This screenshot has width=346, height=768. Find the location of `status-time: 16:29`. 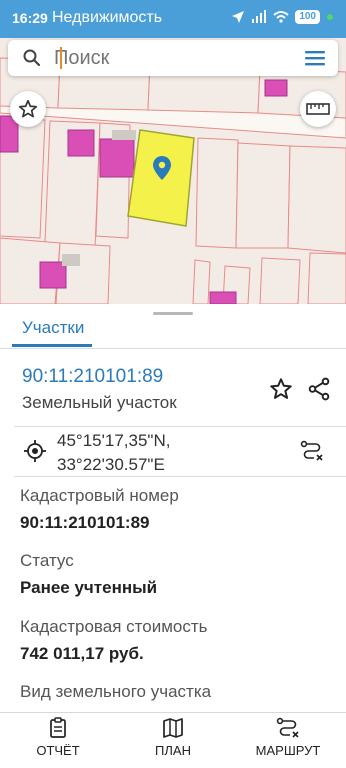

status-time: 16:29 is located at coordinates (30, 18).